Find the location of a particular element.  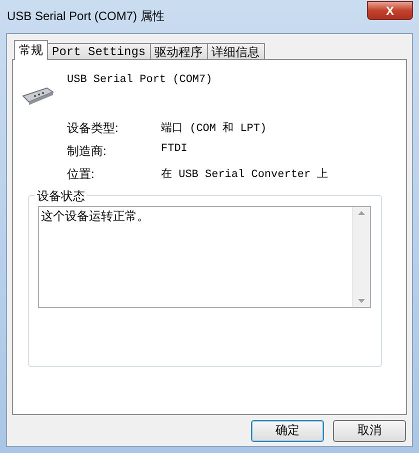

property-label: 位置: is located at coordinates (81, 174).